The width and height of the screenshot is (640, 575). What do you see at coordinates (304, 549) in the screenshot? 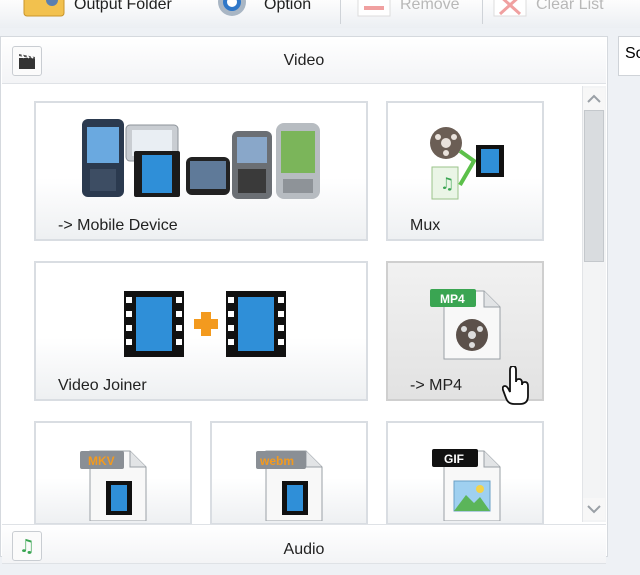
I see `audio-section-title: Audio` at bounding box center [304, 549].